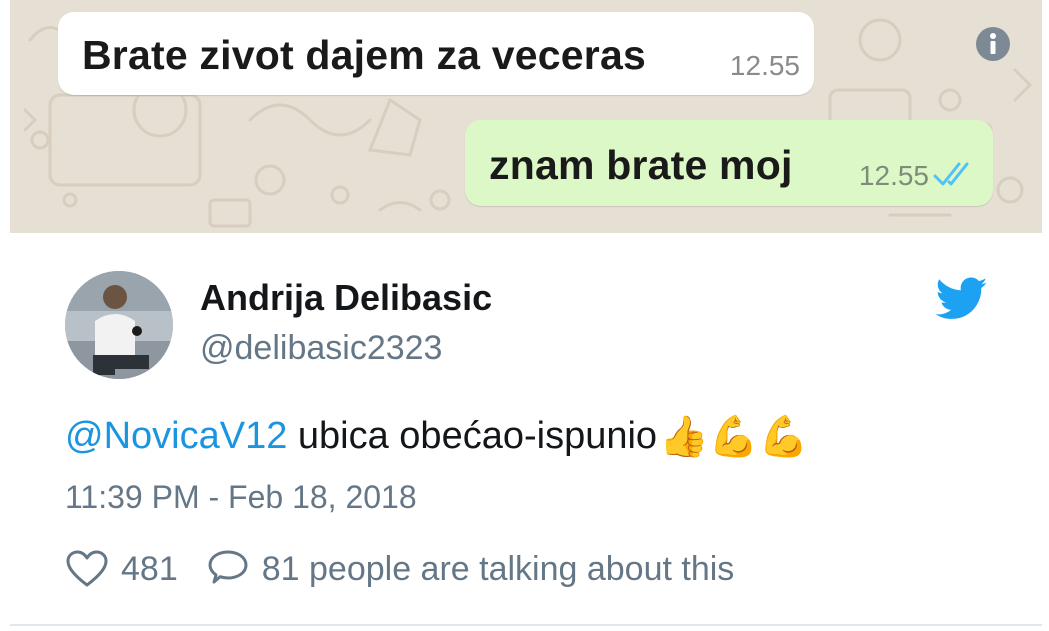  I want to click on avatar-photo, so click(119, 325).